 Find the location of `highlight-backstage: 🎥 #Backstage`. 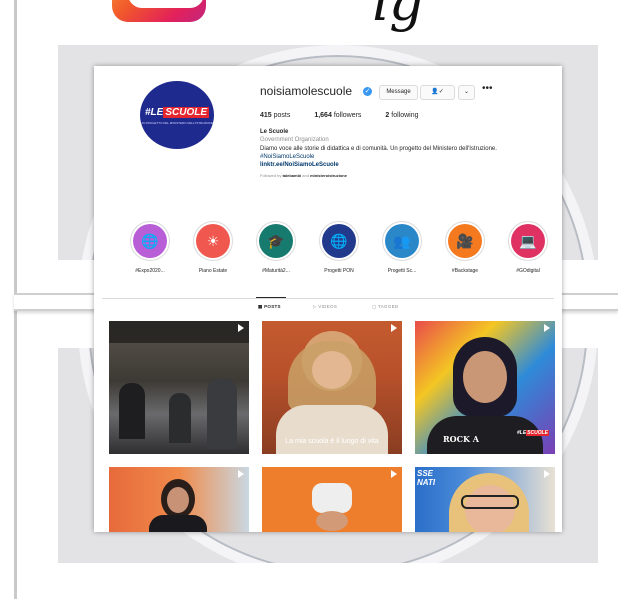

highlight-backstage: 🎥 #Backstage is located at coordinates (465, 247).